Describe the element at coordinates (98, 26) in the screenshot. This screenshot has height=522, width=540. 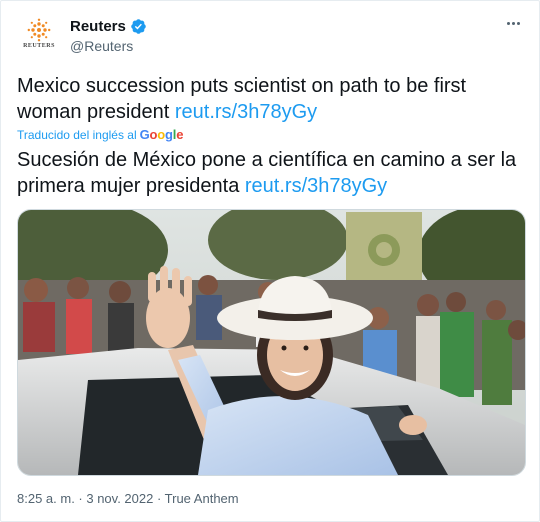
I see `account-name: Reuters` at that location.